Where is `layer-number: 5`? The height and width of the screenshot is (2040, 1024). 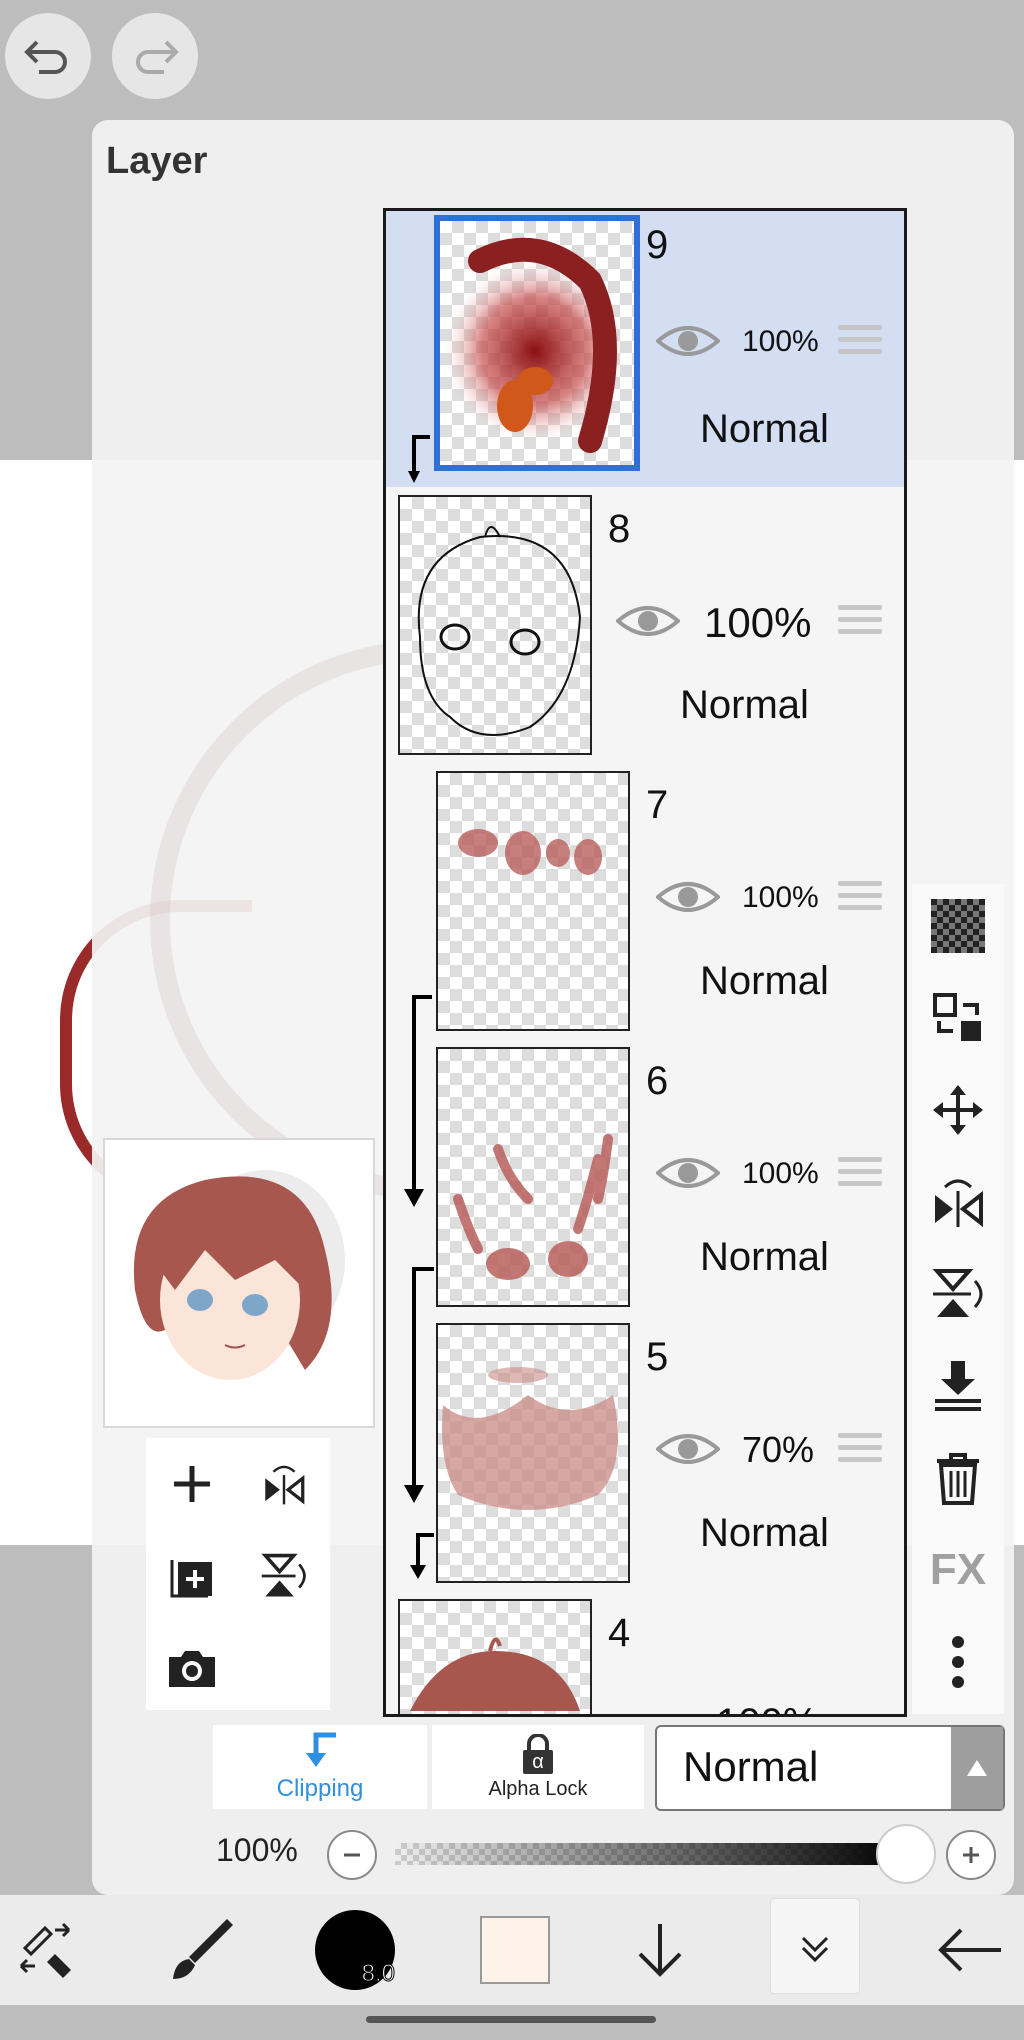 layer-number: 5 is located at coordinates (657, 1357).